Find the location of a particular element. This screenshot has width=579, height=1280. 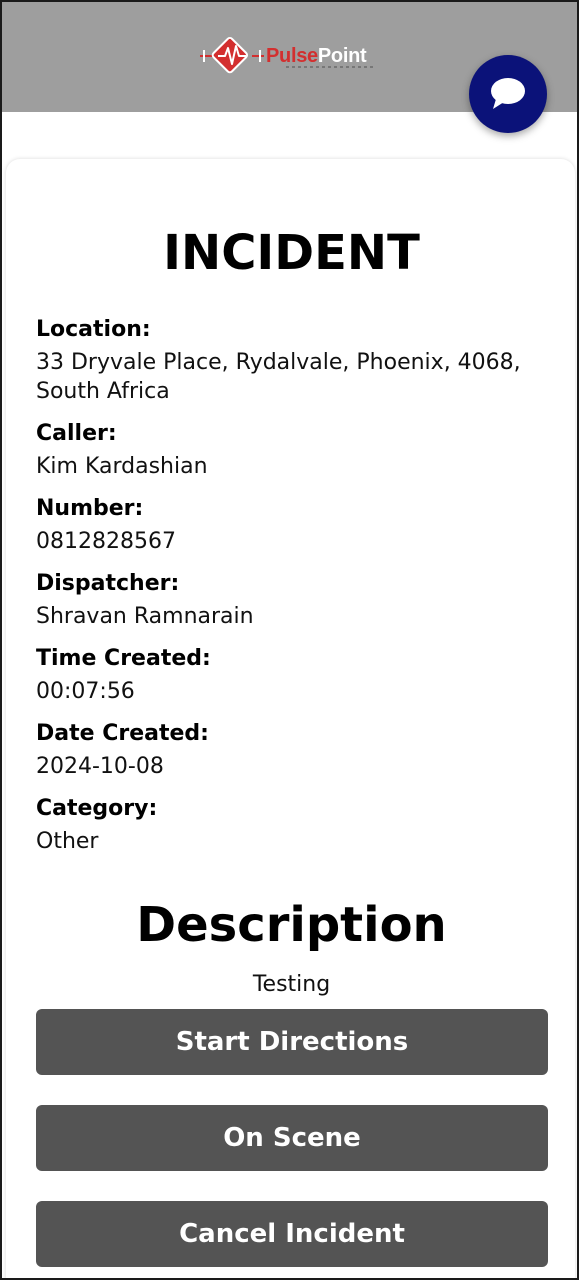

description-text: Testing is located at coordinates (291, 984).